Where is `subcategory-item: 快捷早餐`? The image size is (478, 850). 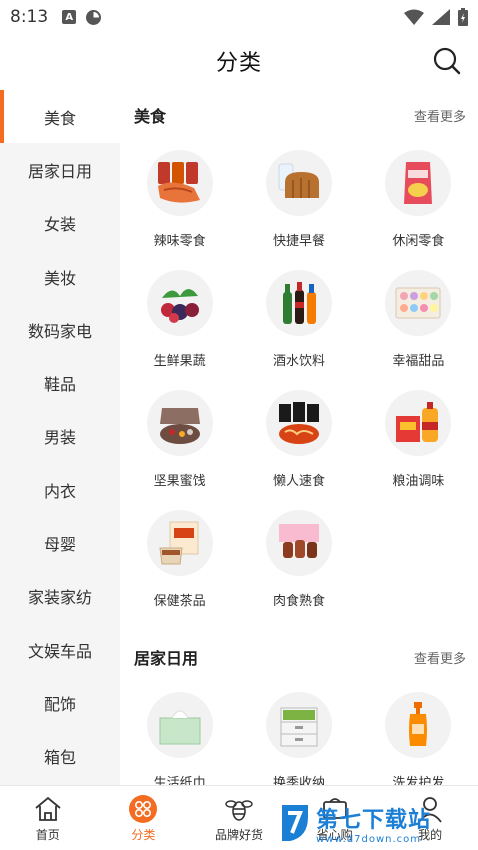
subcategory-item: 快捷早餐 is located at coordinates (298, 200).